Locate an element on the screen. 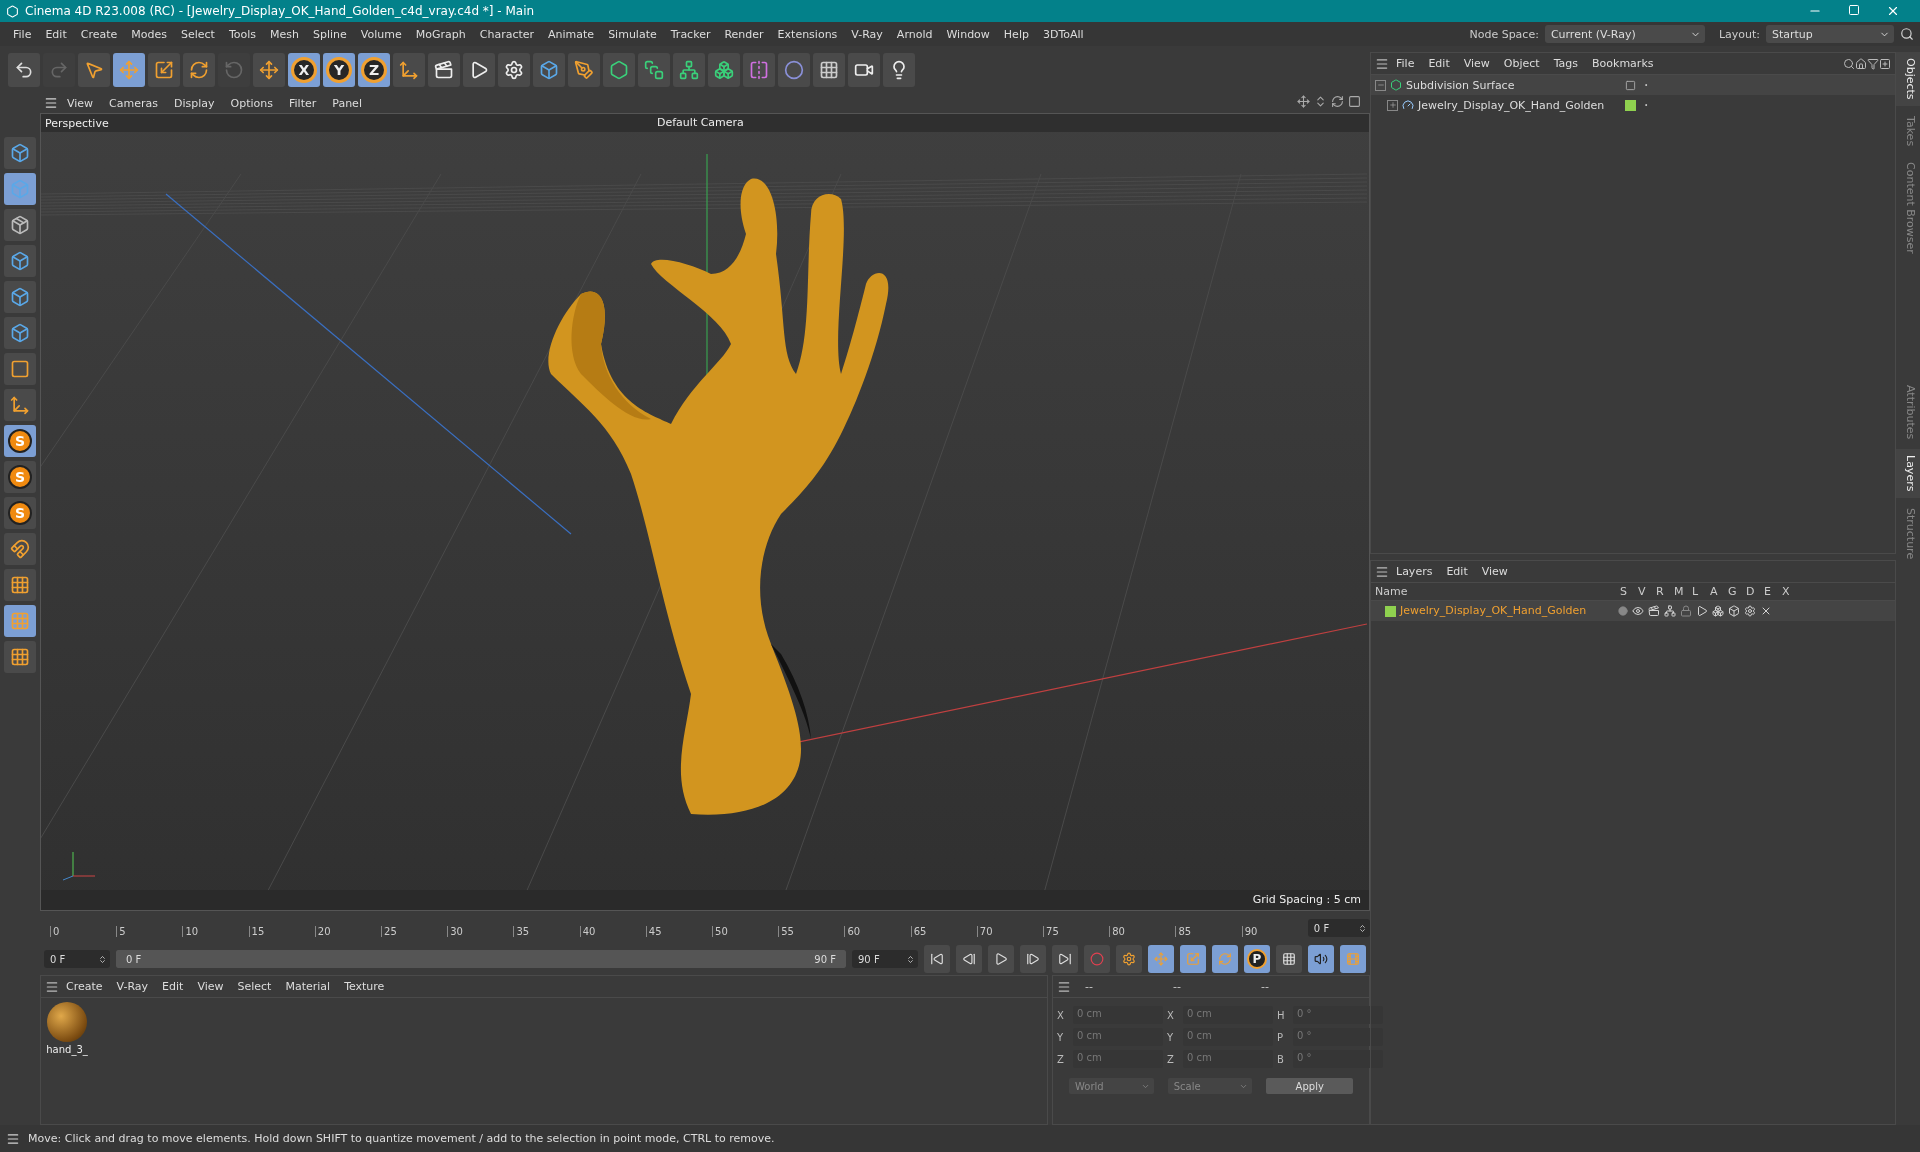 The image size is (1920, 1152). menu-item: MoGraph is located at coordinates (440, 34).